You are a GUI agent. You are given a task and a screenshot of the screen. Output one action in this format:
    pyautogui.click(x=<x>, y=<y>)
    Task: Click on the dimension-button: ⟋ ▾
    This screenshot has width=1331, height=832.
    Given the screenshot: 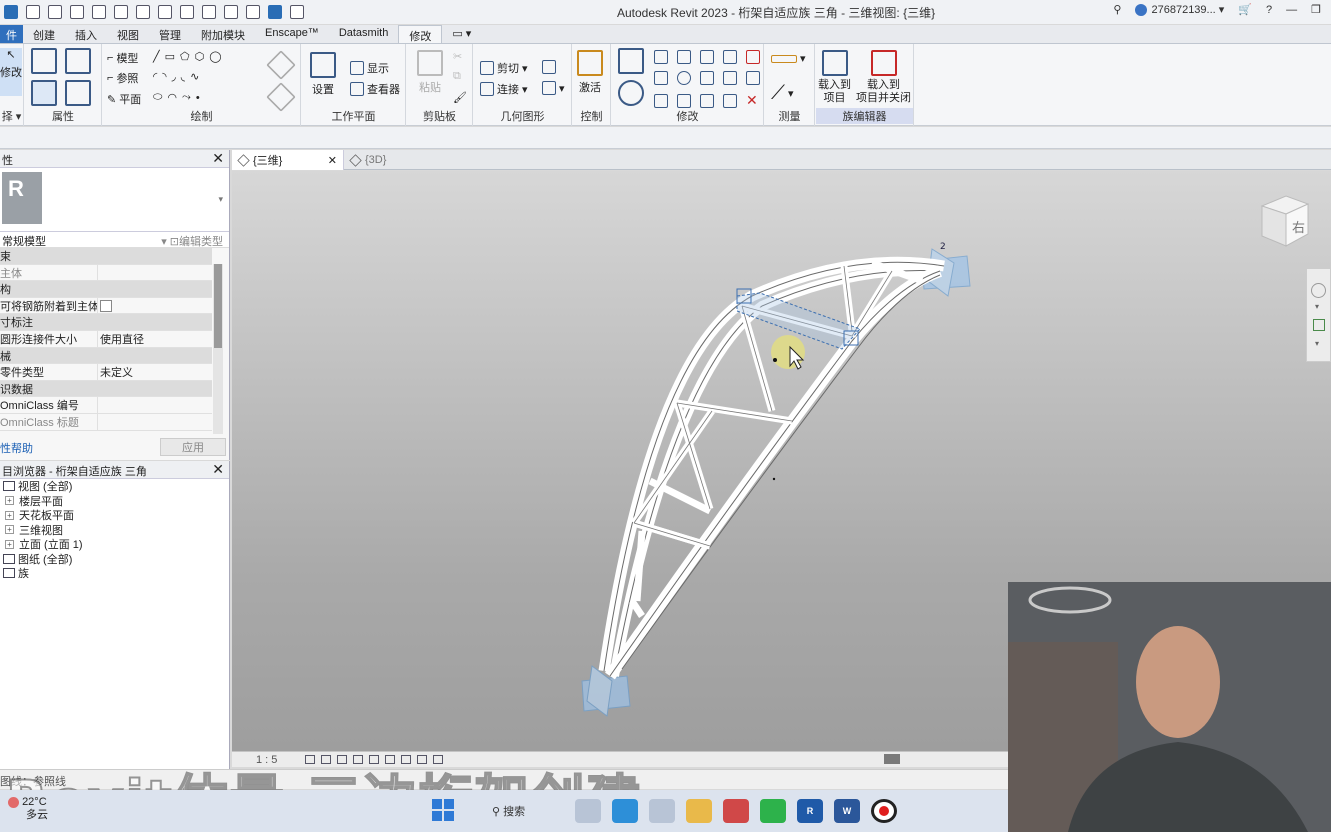 What is the action you would take?
    pyautogui.click(x=782, y=93)
    